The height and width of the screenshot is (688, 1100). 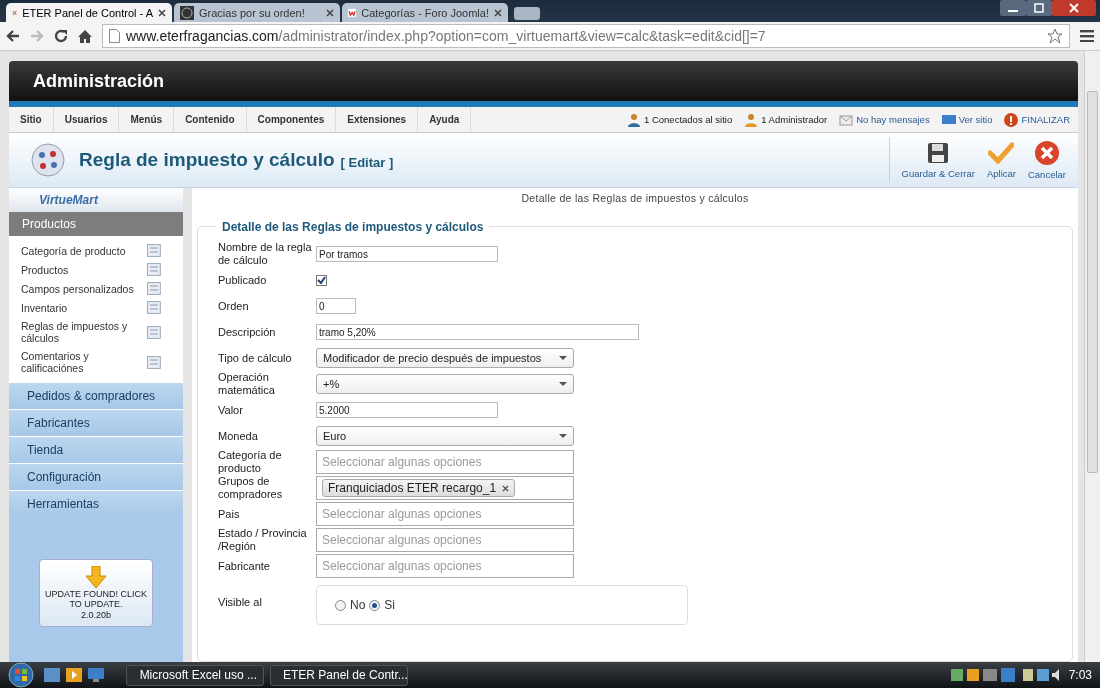 What do you see at coordinates (48, 160) in the screenshot?
I see `tax-rule-logo-icon` at bounding box center [48, 160].